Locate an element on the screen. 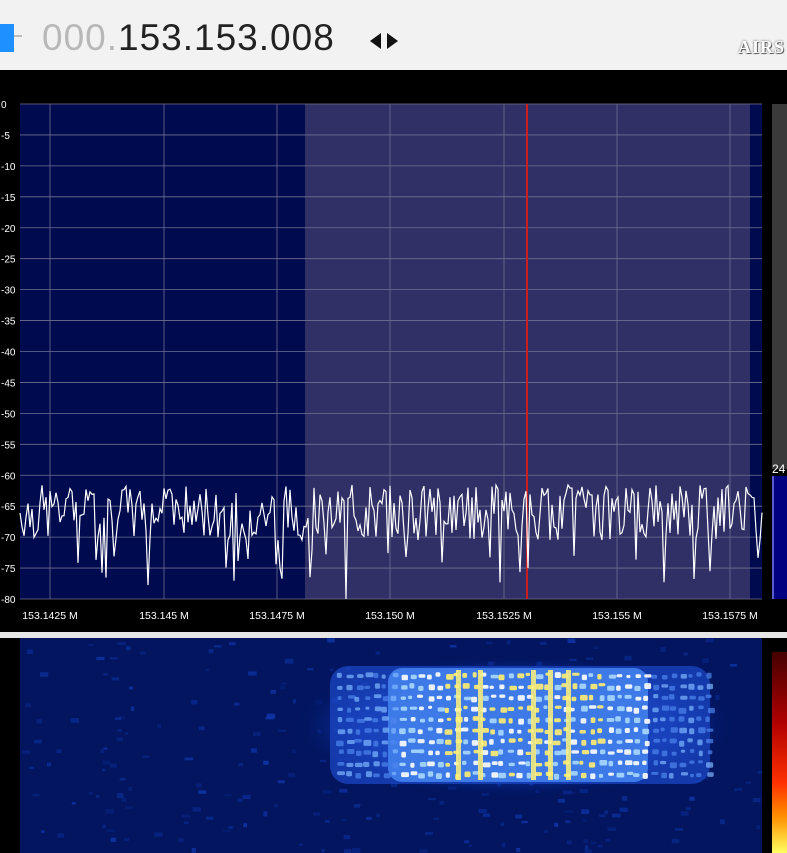 The height and width of the screenshot is (853, 787). db-tick-label: -25 is located at coordinates (8, 260).